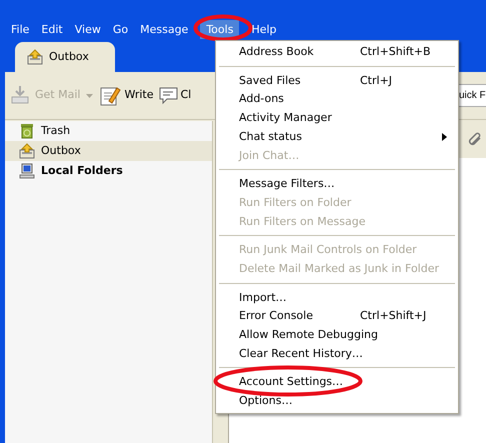  What do you see at coordinates (27, 131) in the screenshot?
I see `trash-can-icon` at bounding box center [27, 131].